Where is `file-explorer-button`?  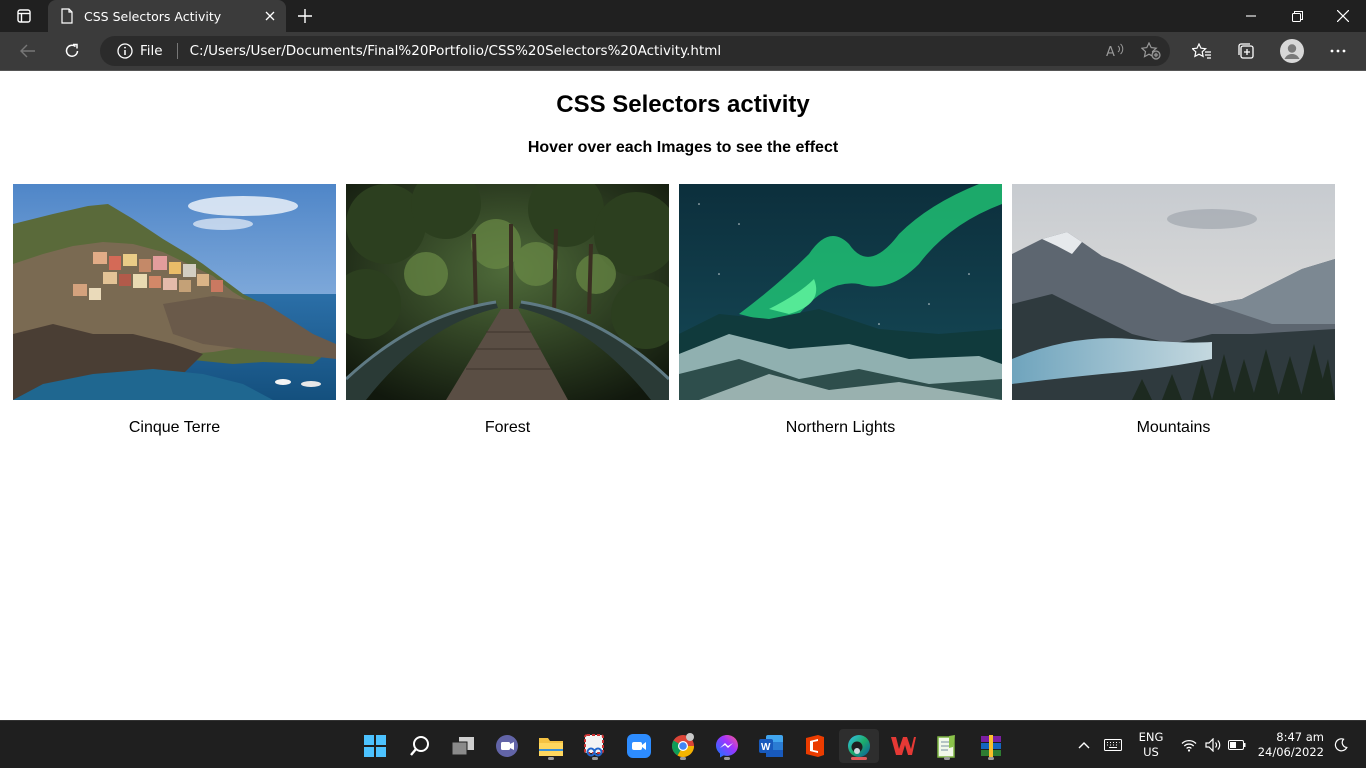 file-explorer-button is located at coordinates (551, 746).